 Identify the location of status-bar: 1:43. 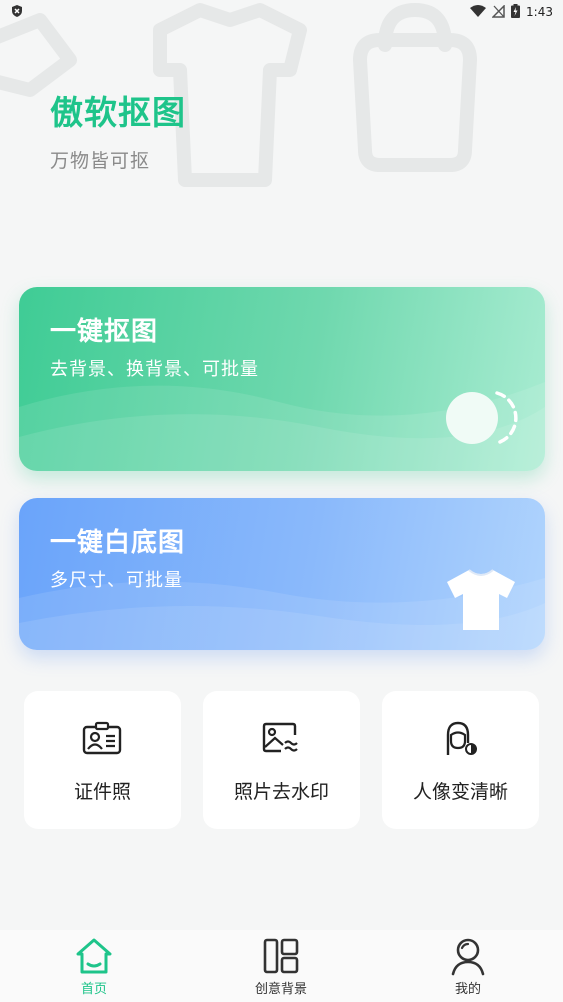
(281, 12).